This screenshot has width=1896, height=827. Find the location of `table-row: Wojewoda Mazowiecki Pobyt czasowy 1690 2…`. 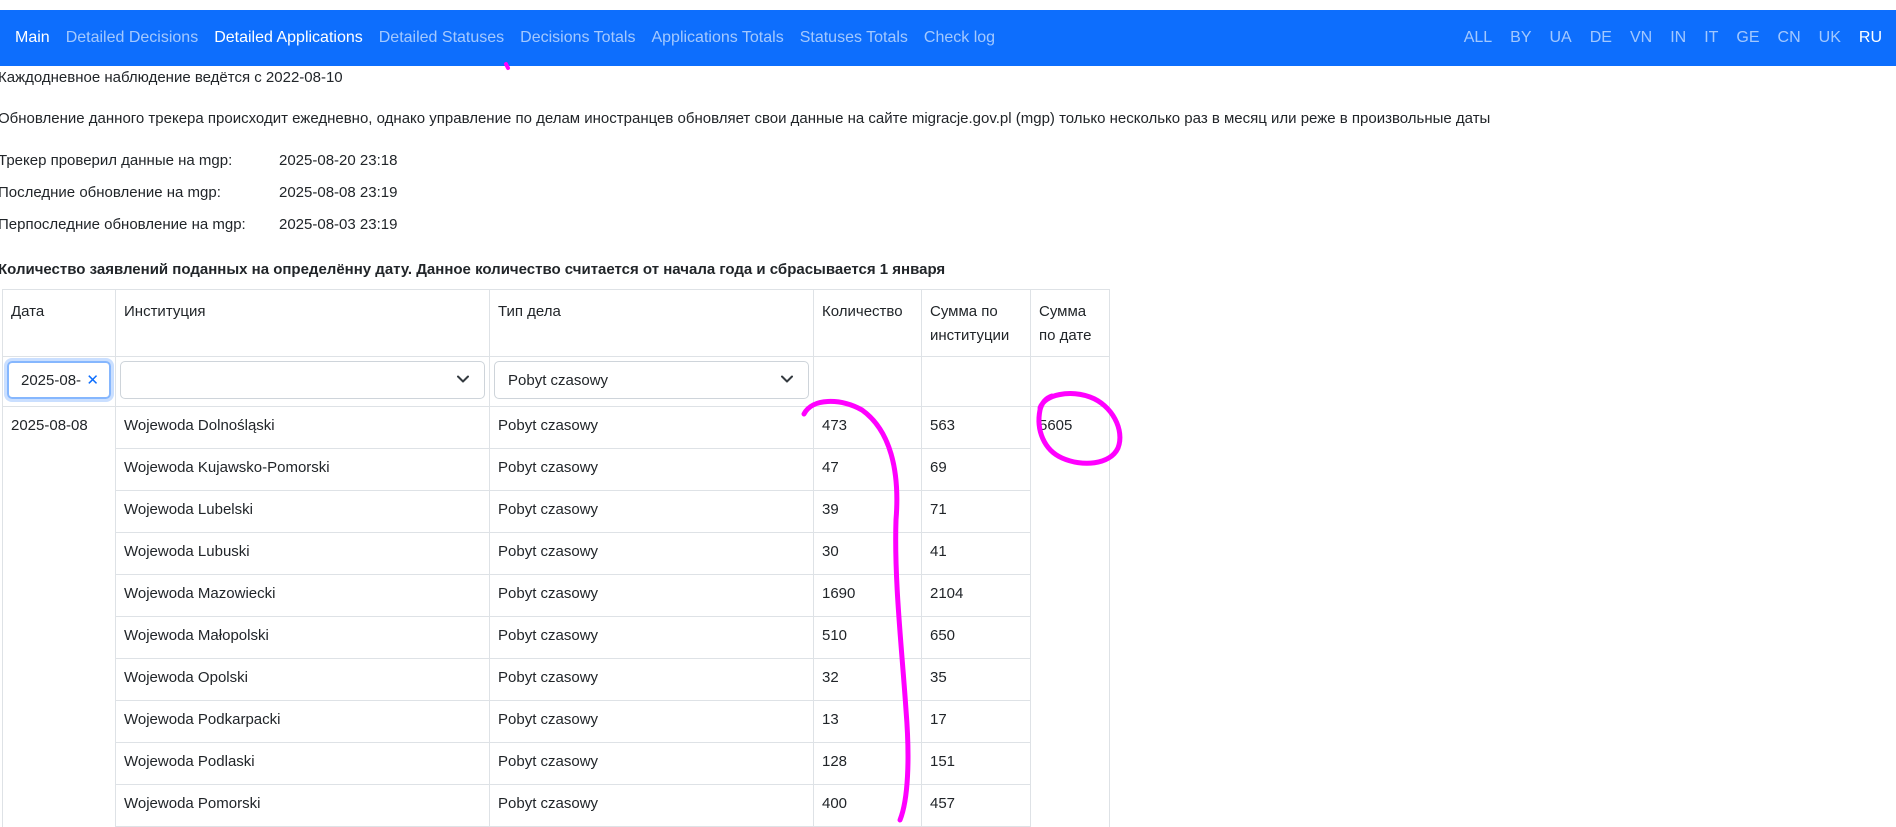

table-row: Wojewoda Mazowiecki Pobyt czasowy 1690 2… is located at coordinates (556, 595).